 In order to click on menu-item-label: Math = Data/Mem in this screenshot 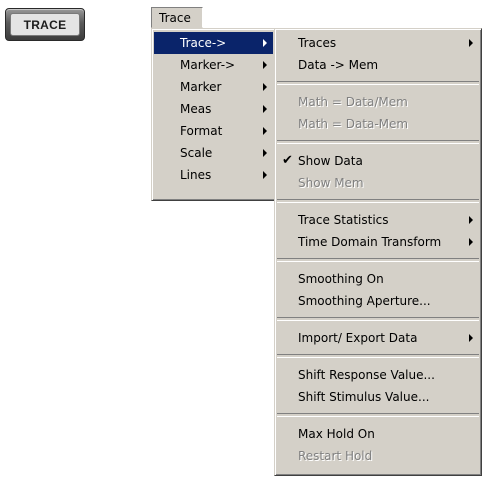, I will do `click(353, 102)`.